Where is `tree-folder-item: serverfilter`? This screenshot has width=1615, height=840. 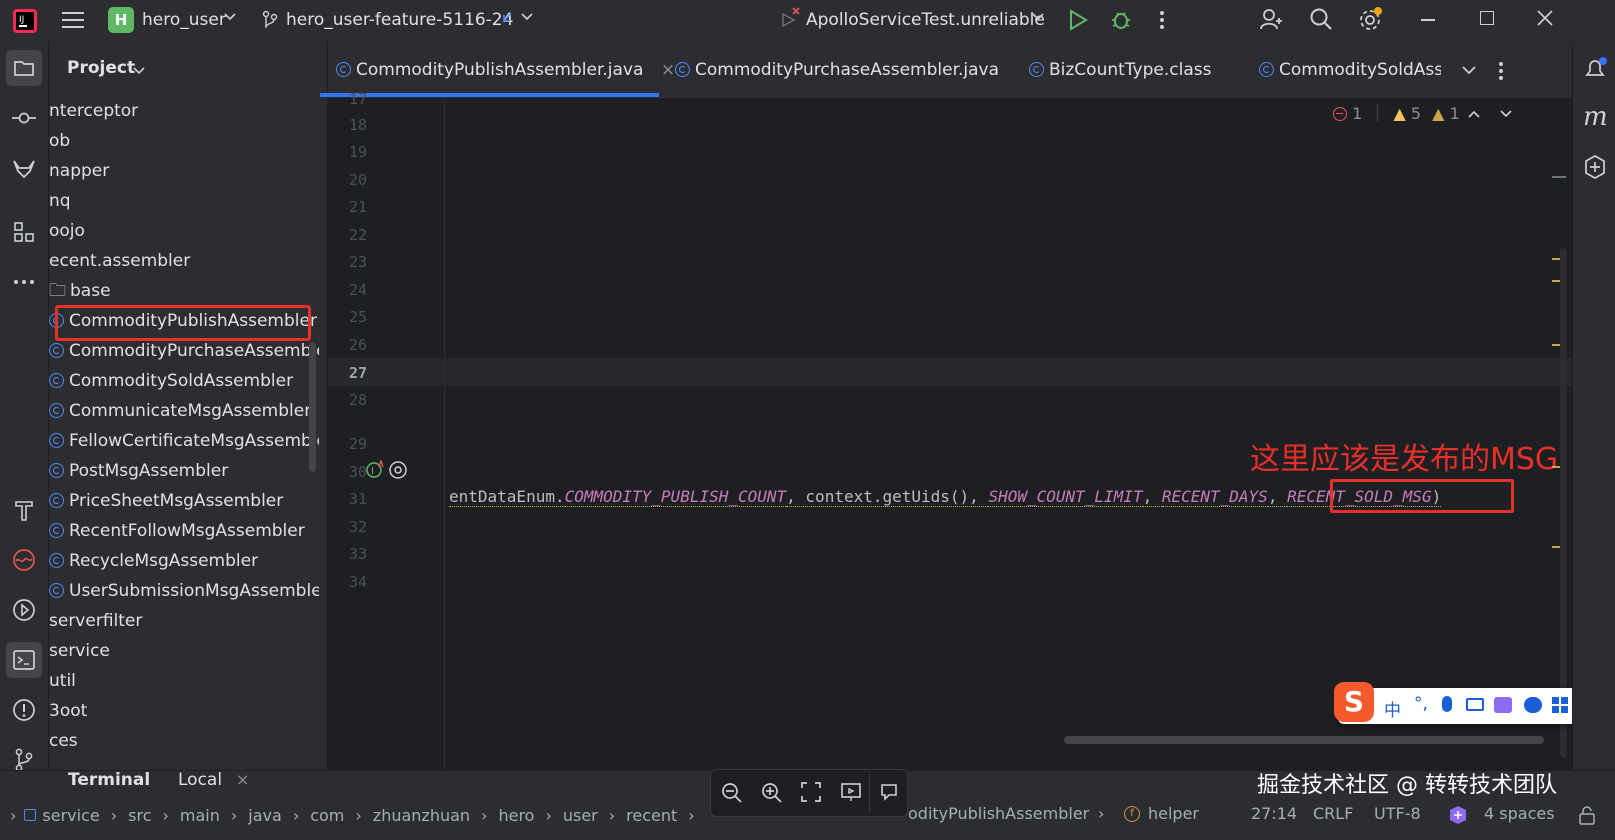
tree-folder-item: serverfilter is located at coordinates (95, 621).